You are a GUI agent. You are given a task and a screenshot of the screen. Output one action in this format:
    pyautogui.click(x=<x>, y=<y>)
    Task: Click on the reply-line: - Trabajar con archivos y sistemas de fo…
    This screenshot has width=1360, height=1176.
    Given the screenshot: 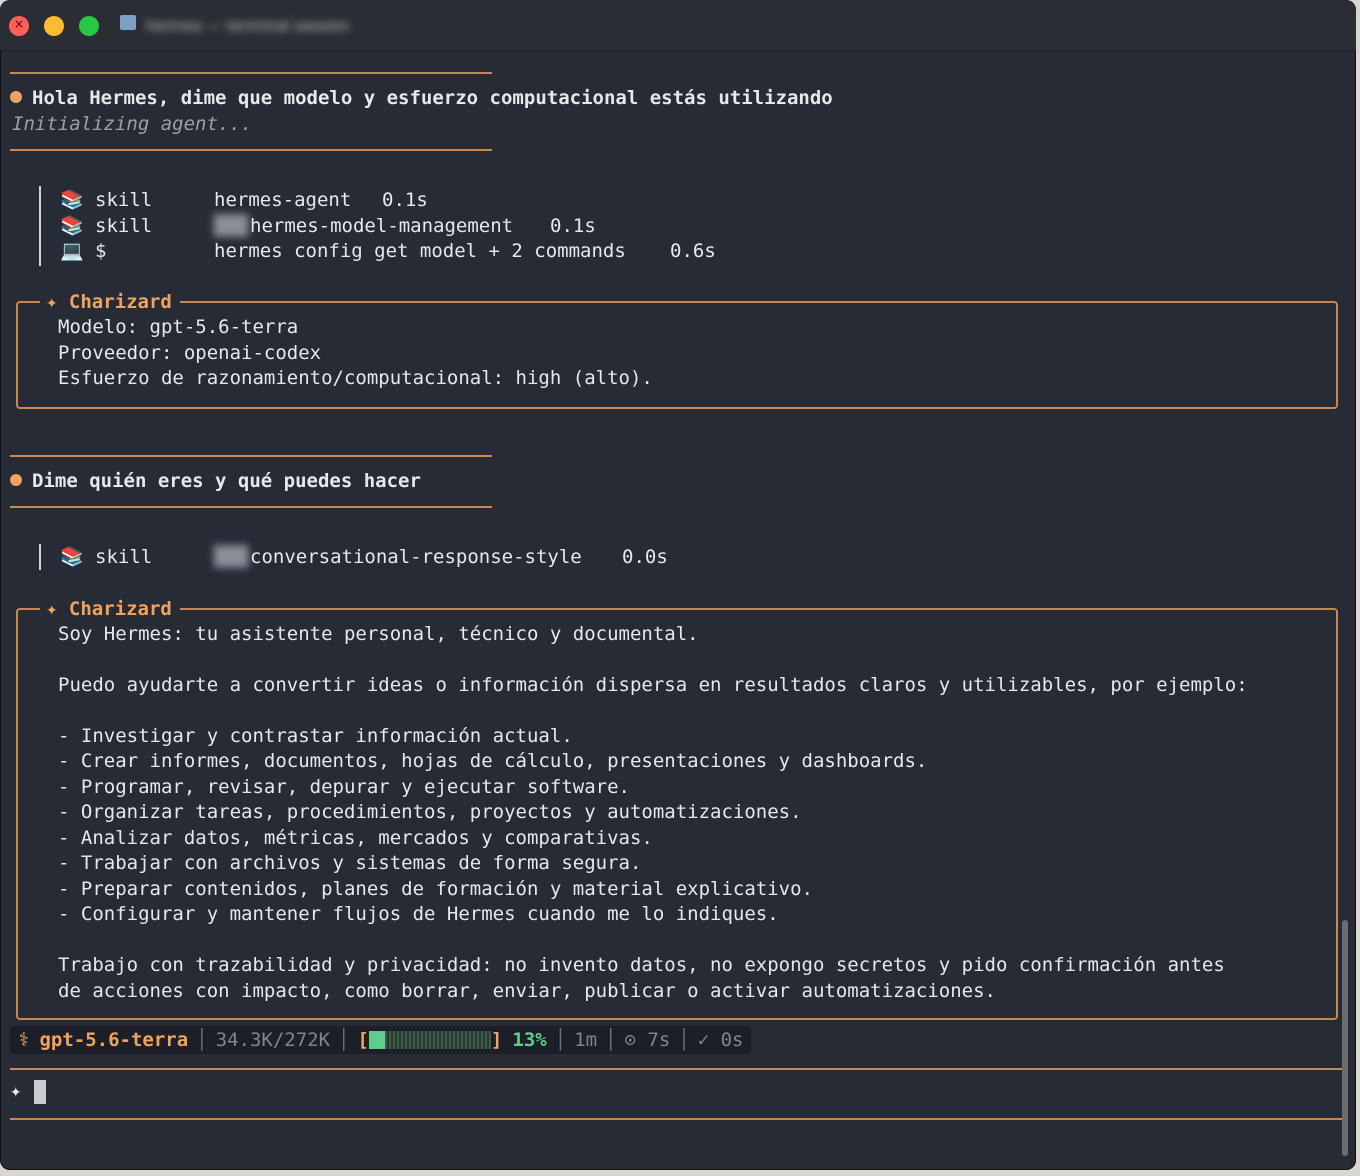 What is the action you would take?
    pyautogui.click(x=350, y=863)
    